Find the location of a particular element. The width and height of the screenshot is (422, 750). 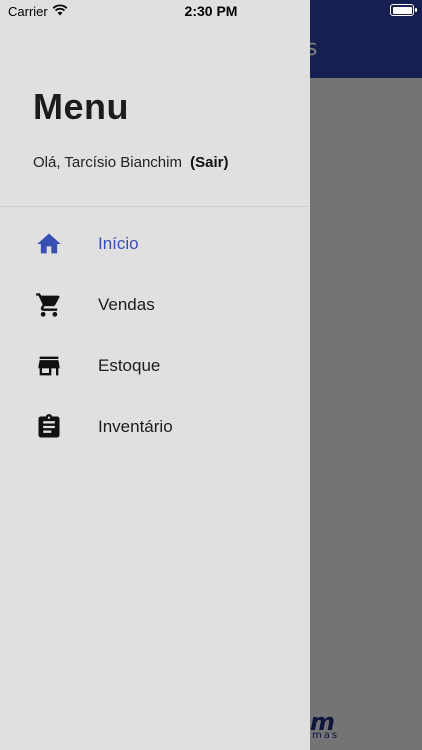

logout-link: (Sair) is located at coordinates (209, 162).